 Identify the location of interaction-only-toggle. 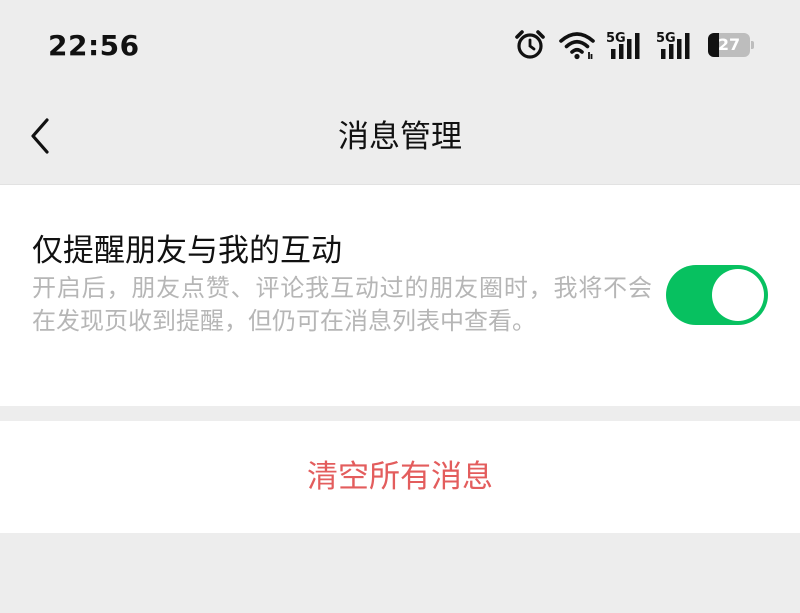
(717, 295).